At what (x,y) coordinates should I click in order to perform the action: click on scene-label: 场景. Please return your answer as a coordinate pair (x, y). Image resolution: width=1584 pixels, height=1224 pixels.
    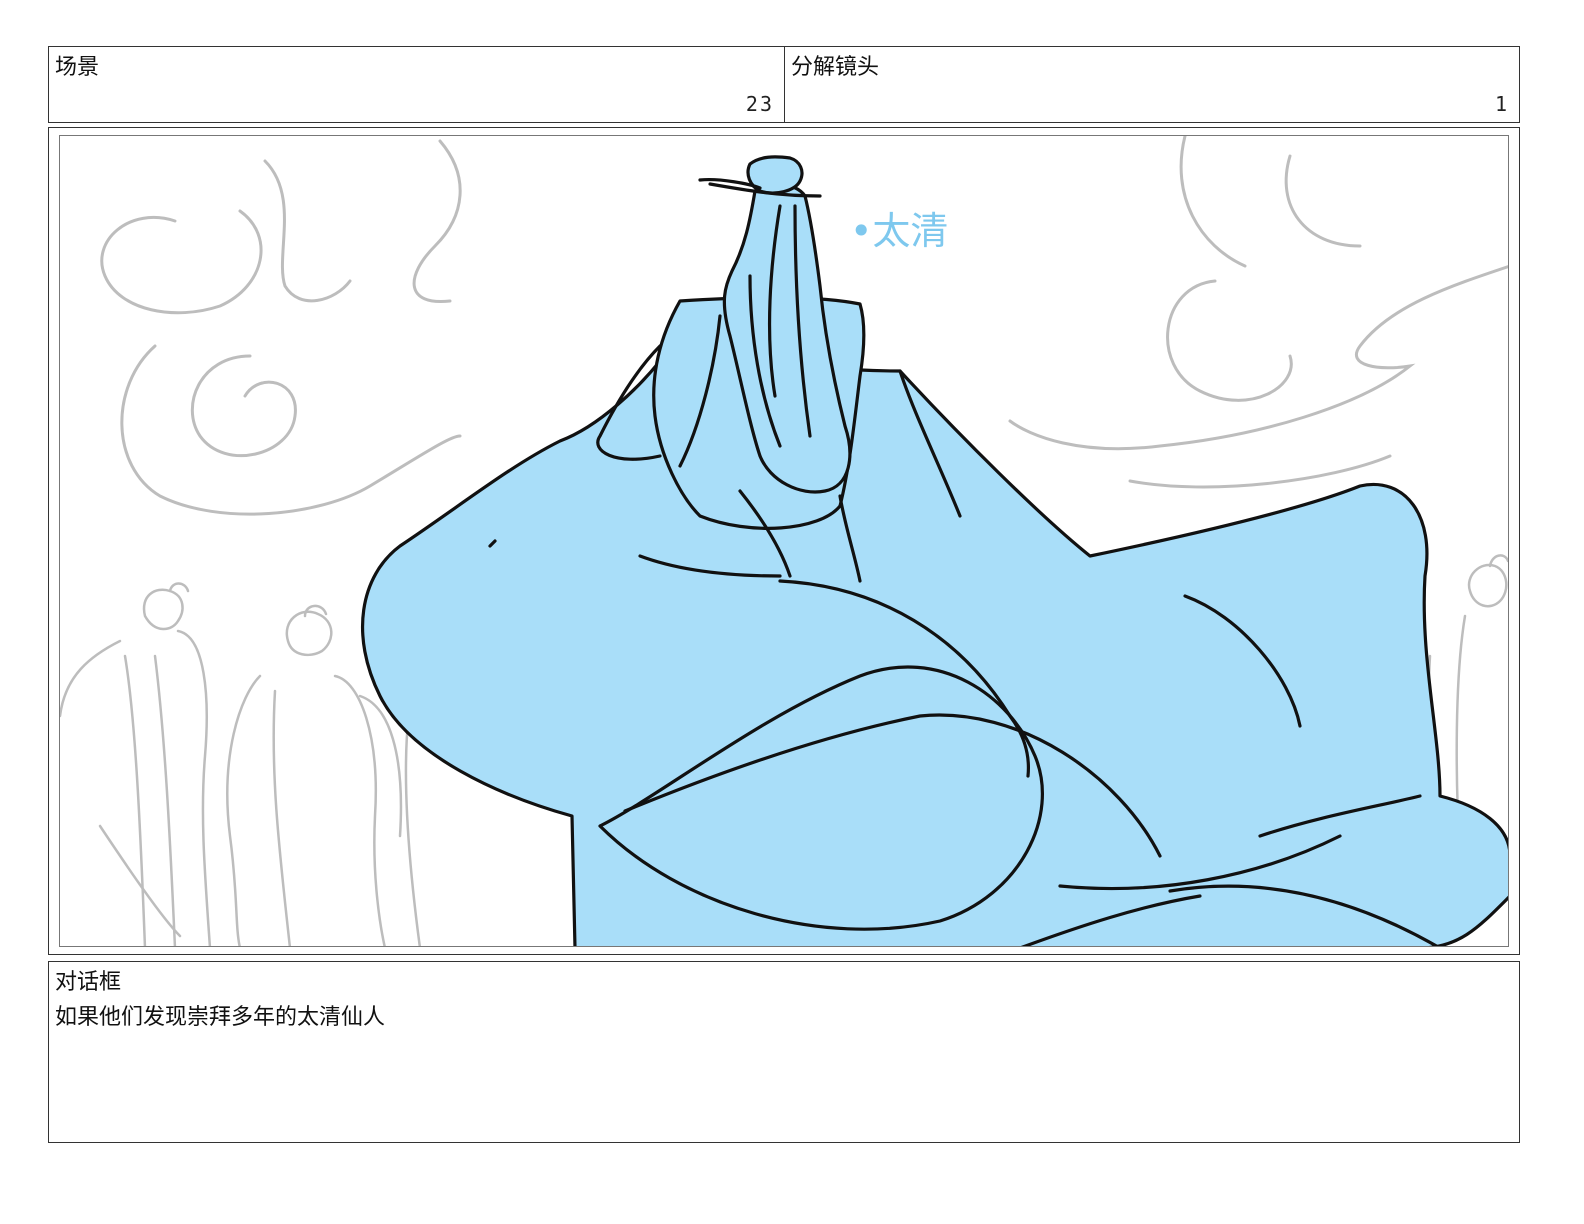
    Looking at the image, I should click on (77, 67).